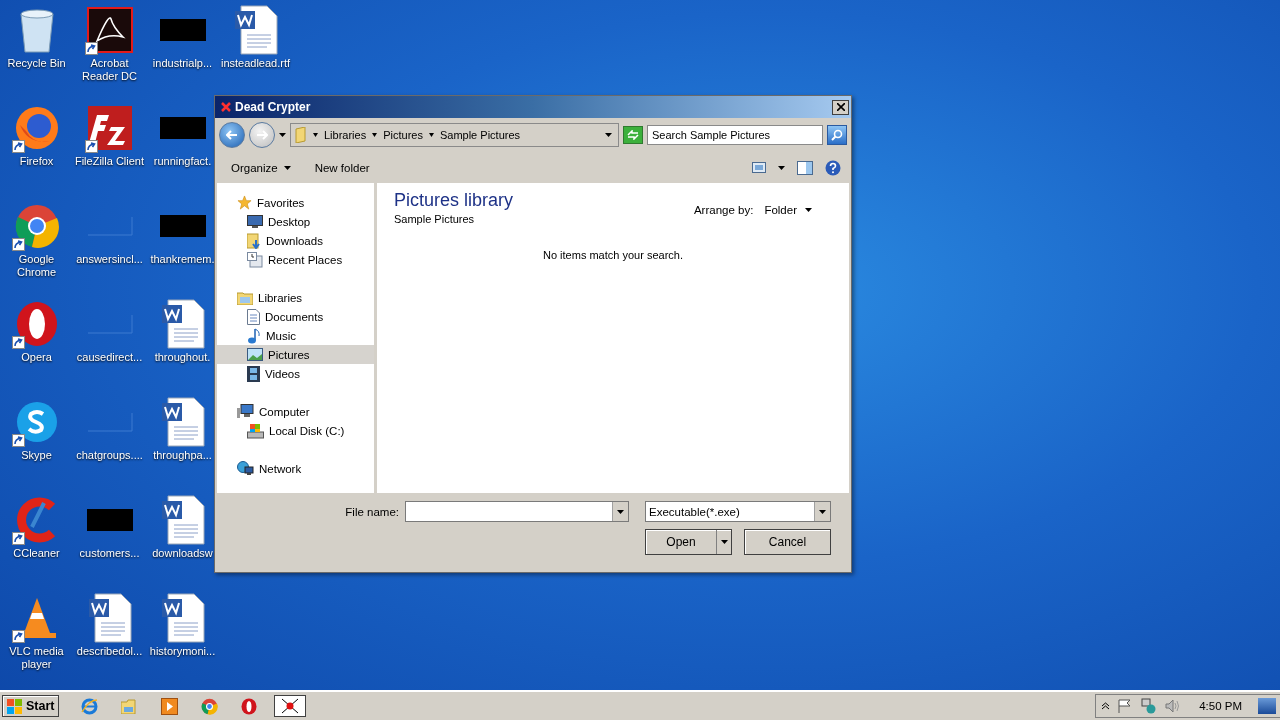 This screenshot has width=1280, height=720. I want to click on media-player-icon, so click(170, 706).